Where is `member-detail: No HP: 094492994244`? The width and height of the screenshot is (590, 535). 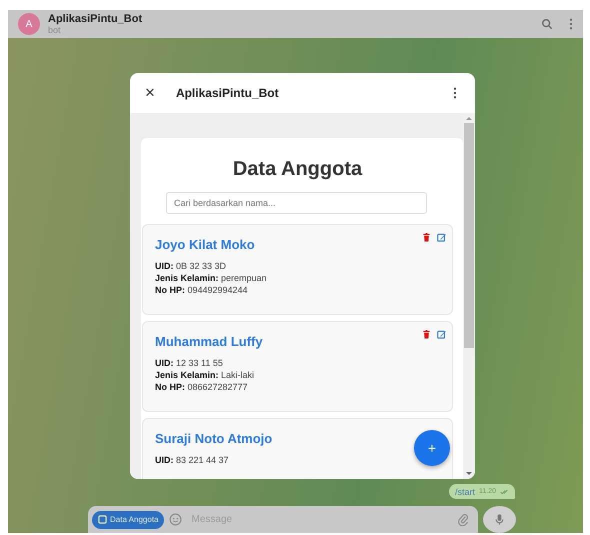
member-detail: No HP: 094492994244 is located at coordinates (202, 290).